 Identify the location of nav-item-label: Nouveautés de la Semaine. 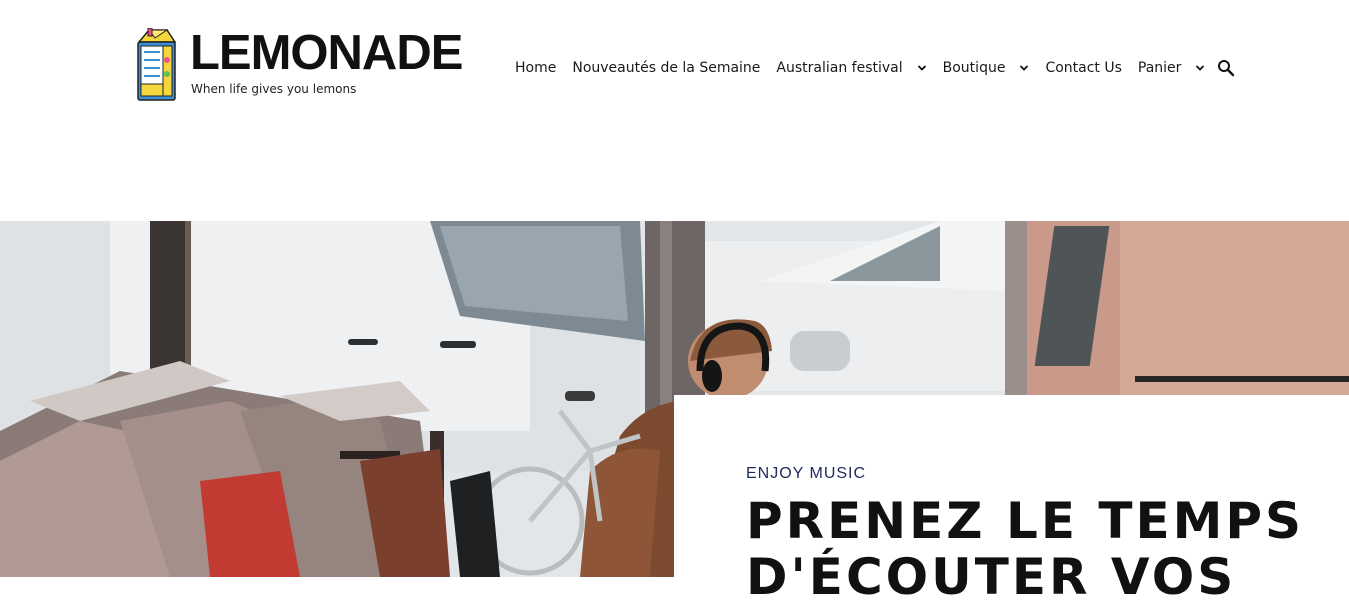
(666, 68).